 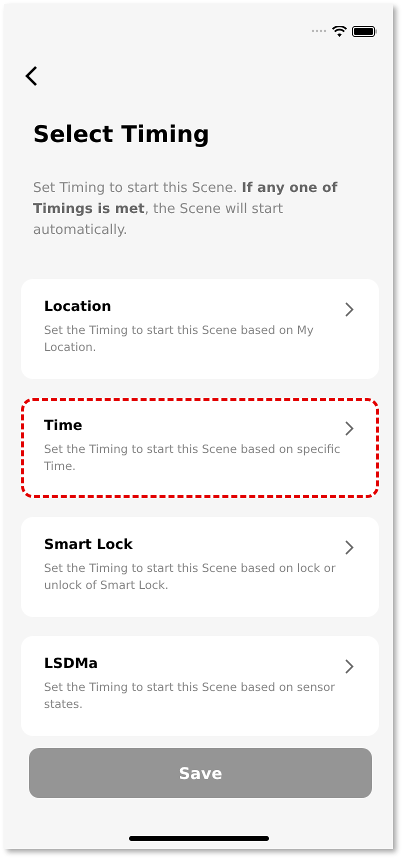 What do you see at coordinates (190, 696) in the screenshot?
I see `option-description: Set the Timing to start this Scene based on sensor states.` at bounding box center [190, 696].